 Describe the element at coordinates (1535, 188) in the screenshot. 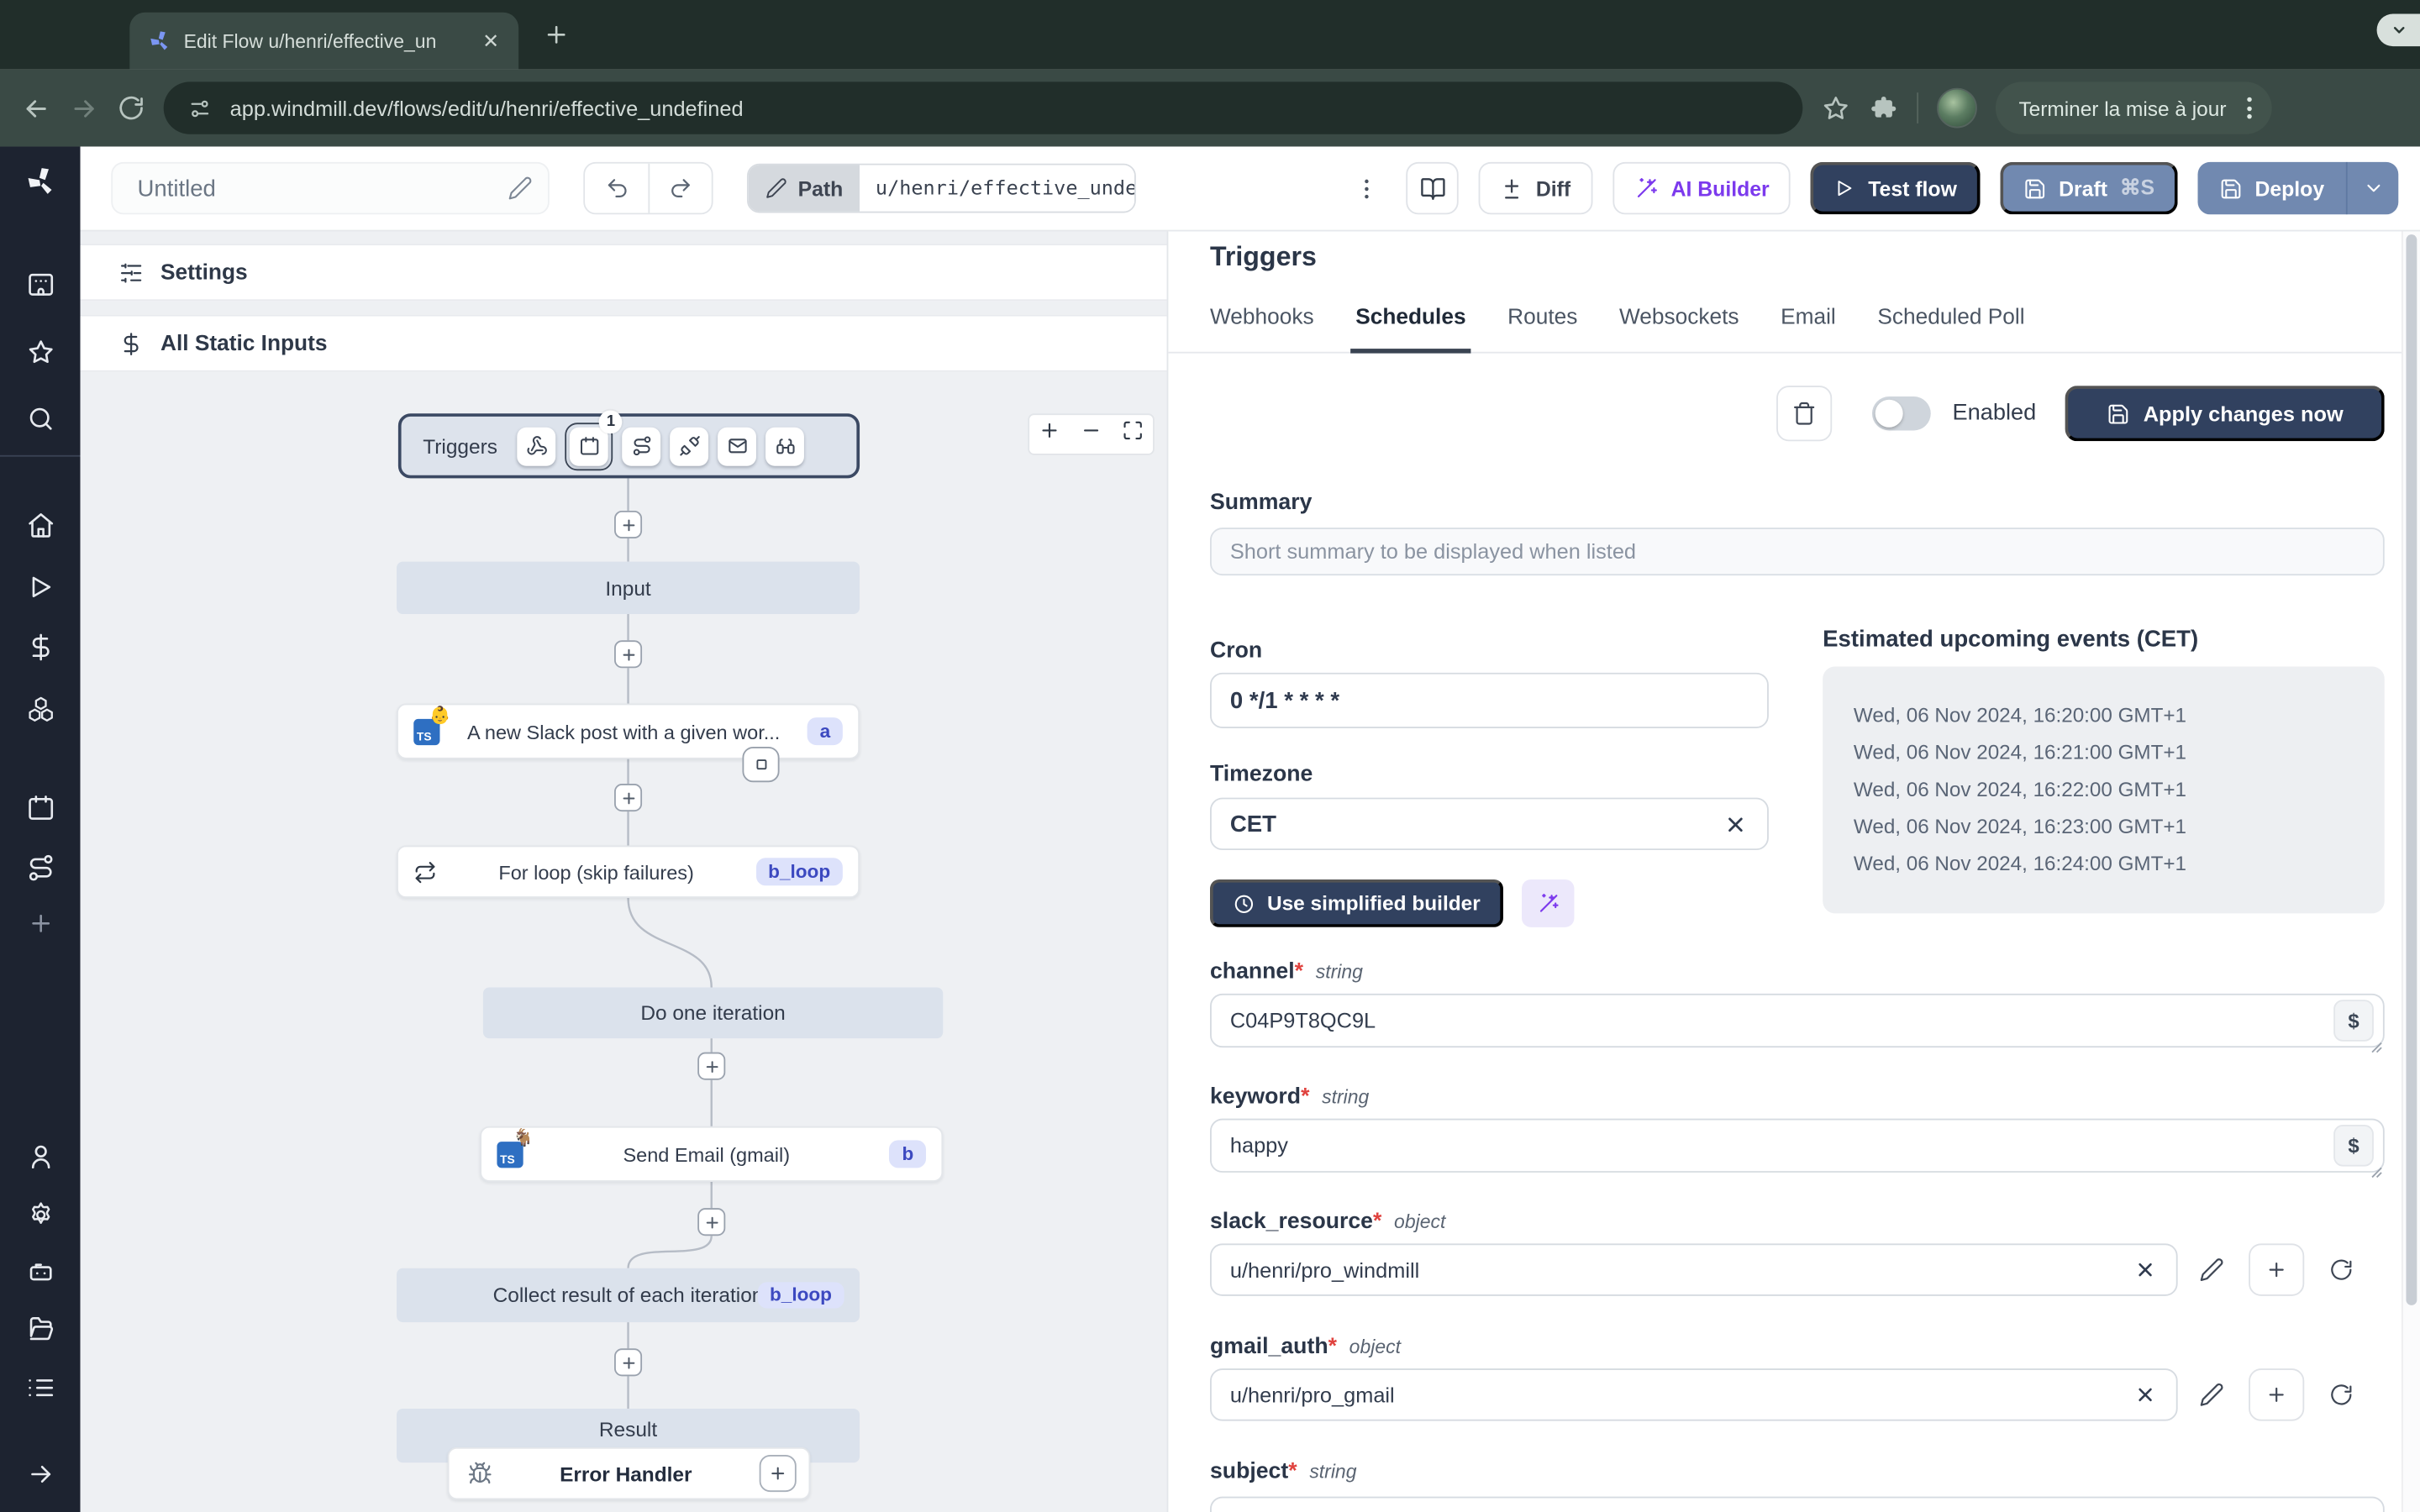

I see `diff-button: Diff` at that location.